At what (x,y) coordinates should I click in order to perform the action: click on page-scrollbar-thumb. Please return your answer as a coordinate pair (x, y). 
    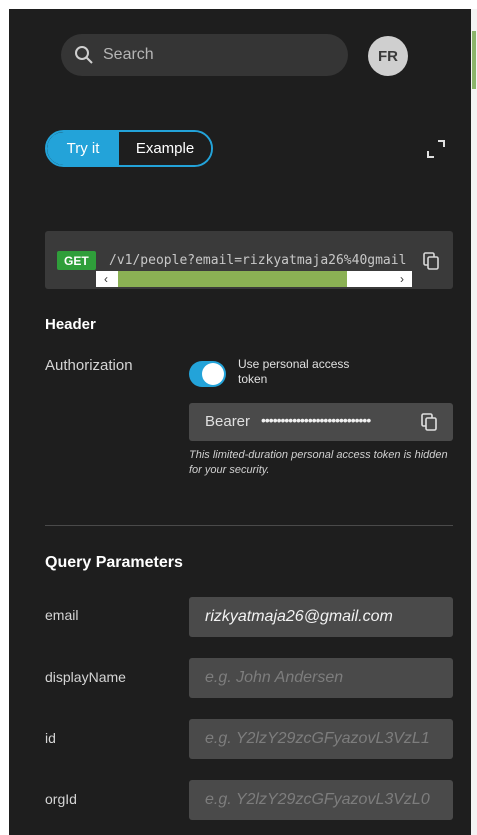
    Looking at the image, I should click on (474, 60).